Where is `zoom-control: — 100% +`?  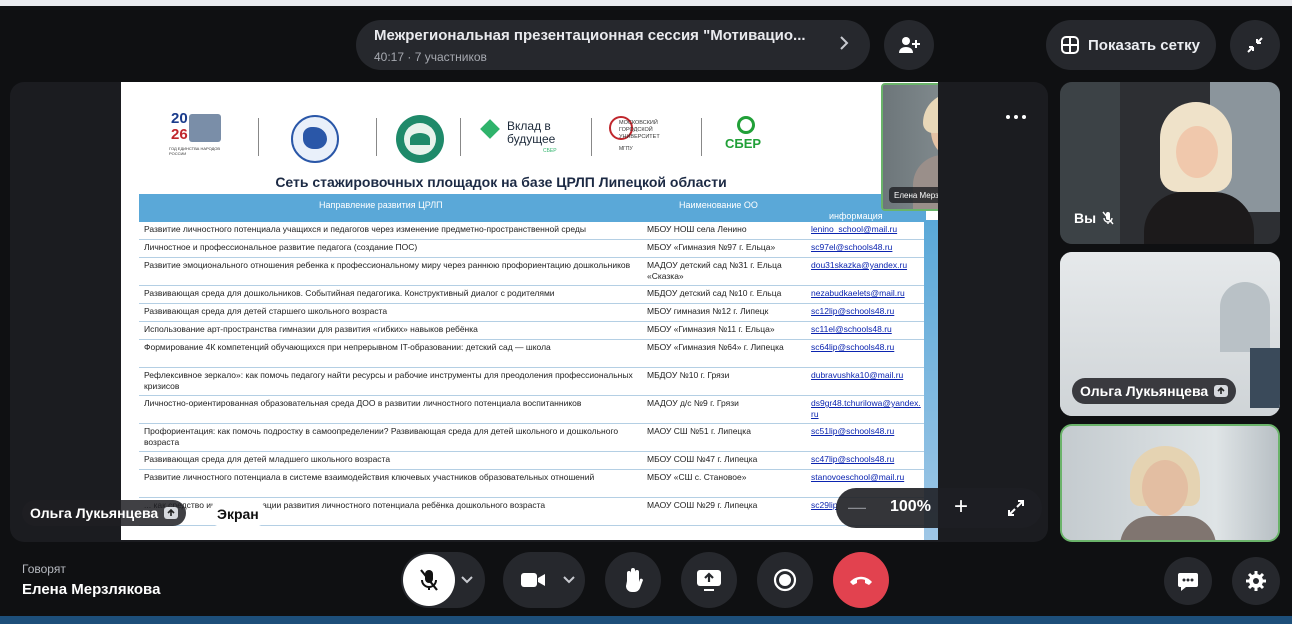
zoom-control: — 100% + is located at coordinates (939, 508).